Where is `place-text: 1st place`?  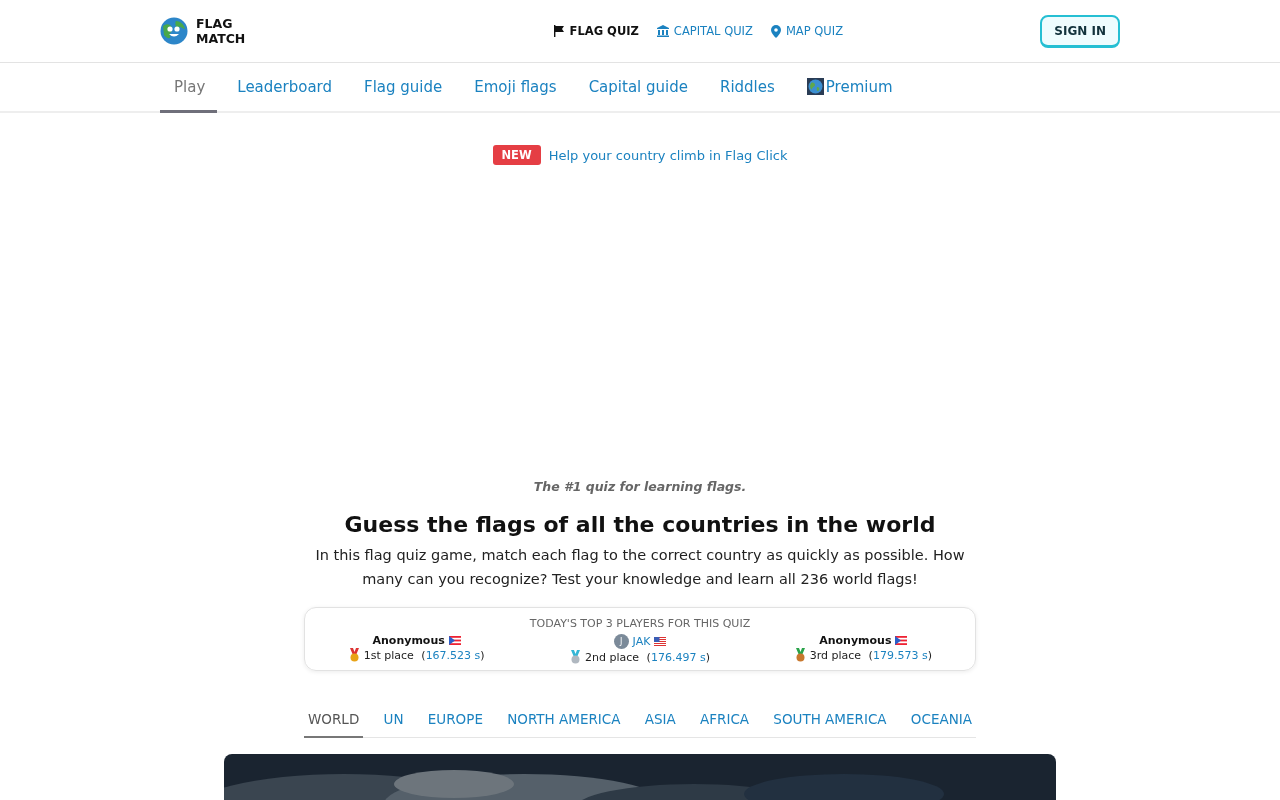 place-text: 1st place is located at coordinates (388, 655).